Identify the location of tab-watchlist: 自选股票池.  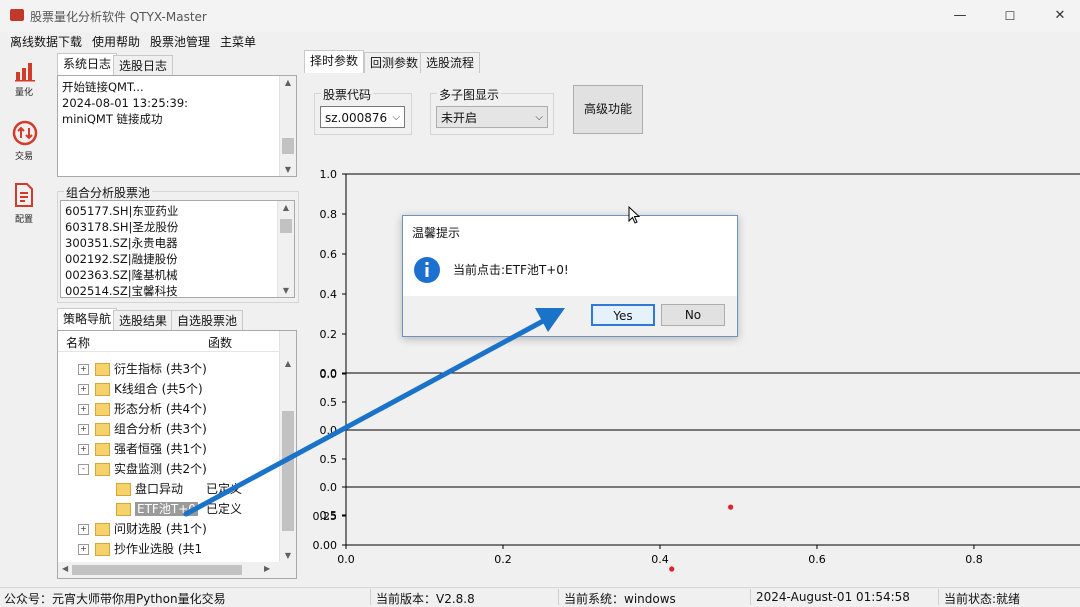
(207, 320).